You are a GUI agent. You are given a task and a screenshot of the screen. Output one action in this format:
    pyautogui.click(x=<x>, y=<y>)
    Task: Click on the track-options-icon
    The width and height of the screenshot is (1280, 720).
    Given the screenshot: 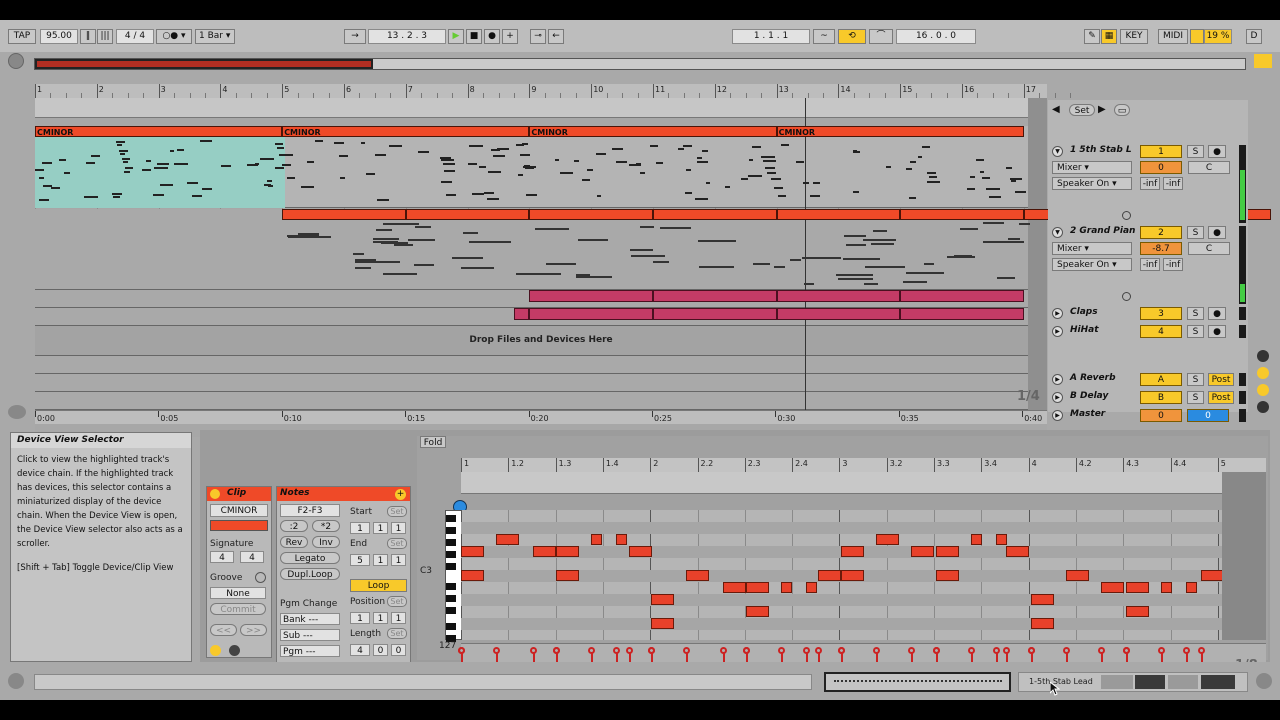 What is the action you would take?
    pyautogui.click(x=1126, y=215)
    